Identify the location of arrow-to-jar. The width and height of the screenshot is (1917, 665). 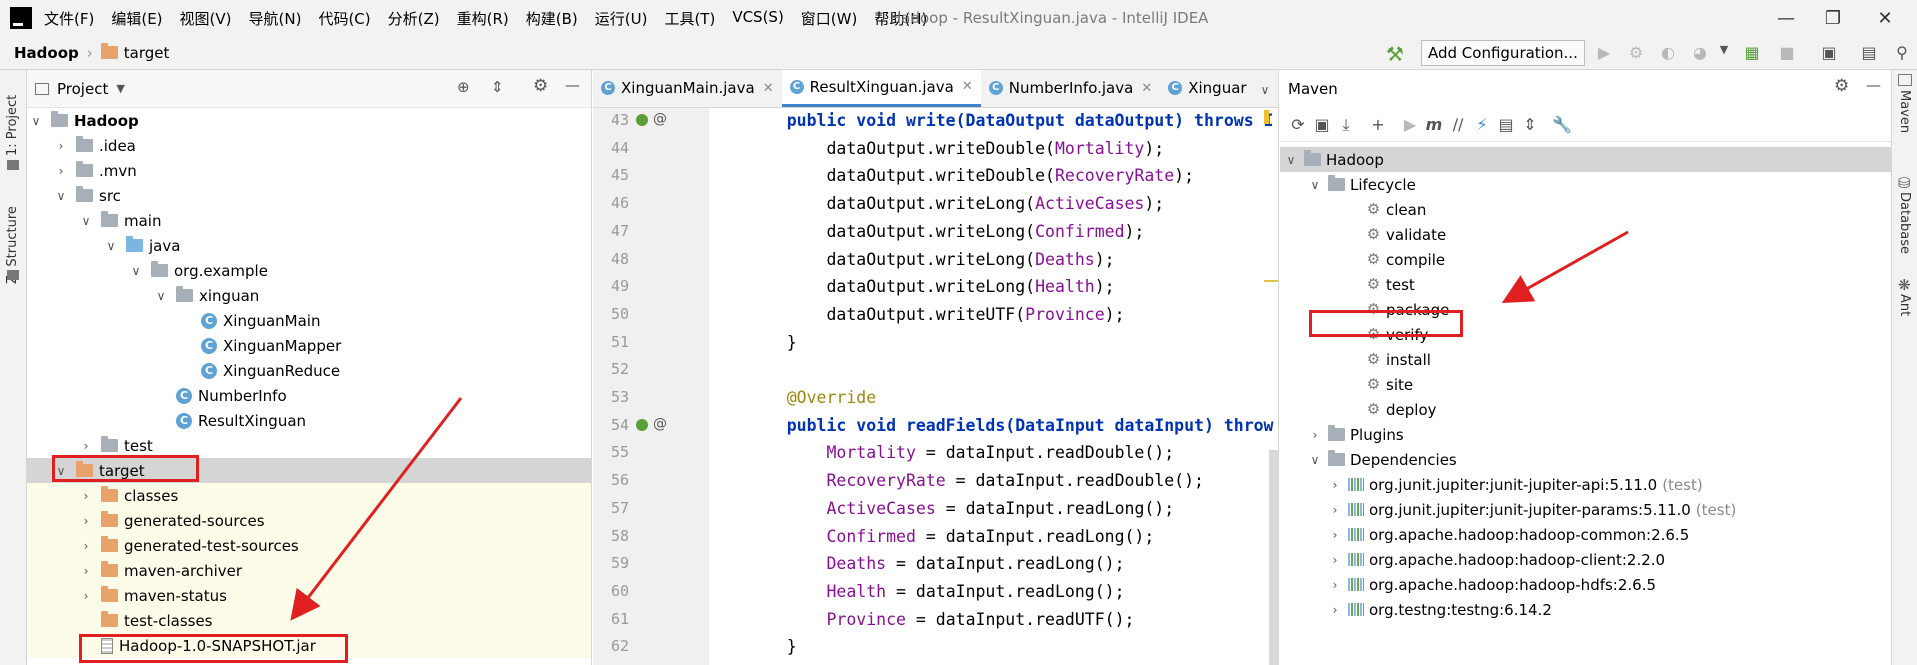
(376, 509).